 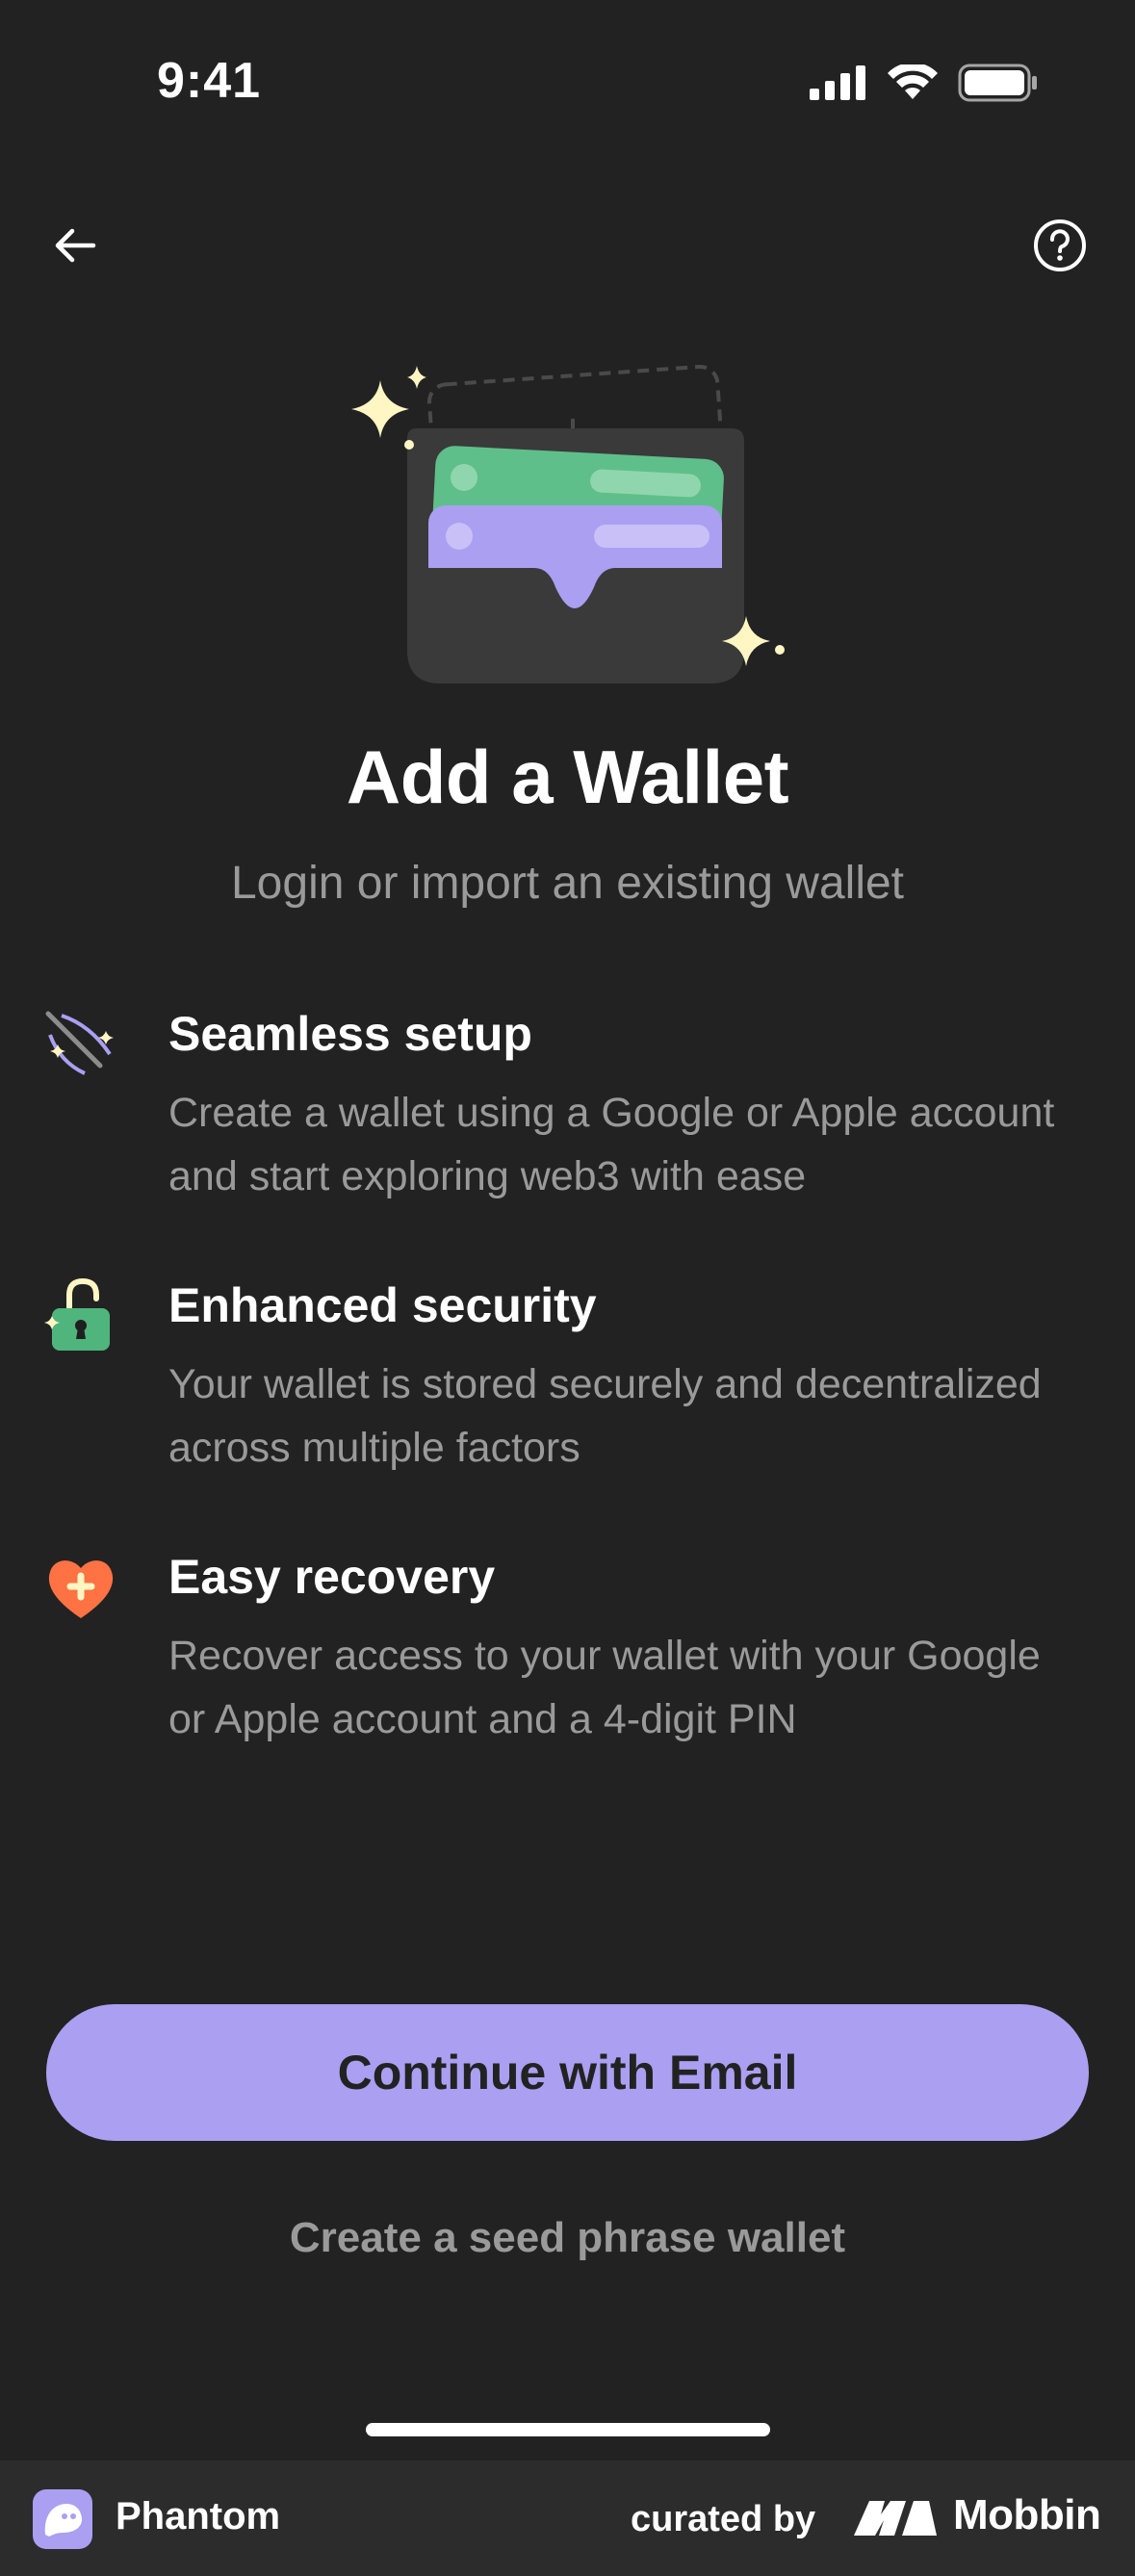 I want to click on heart-plus-icon, so click(x=80, y=1587).